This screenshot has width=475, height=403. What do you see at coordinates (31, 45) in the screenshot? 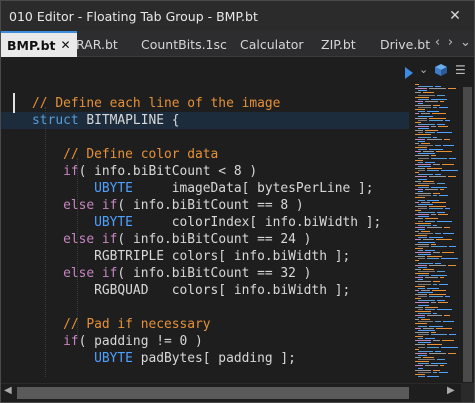
I see `tab-label: BMP.bt` at bounding box center [31, 45].